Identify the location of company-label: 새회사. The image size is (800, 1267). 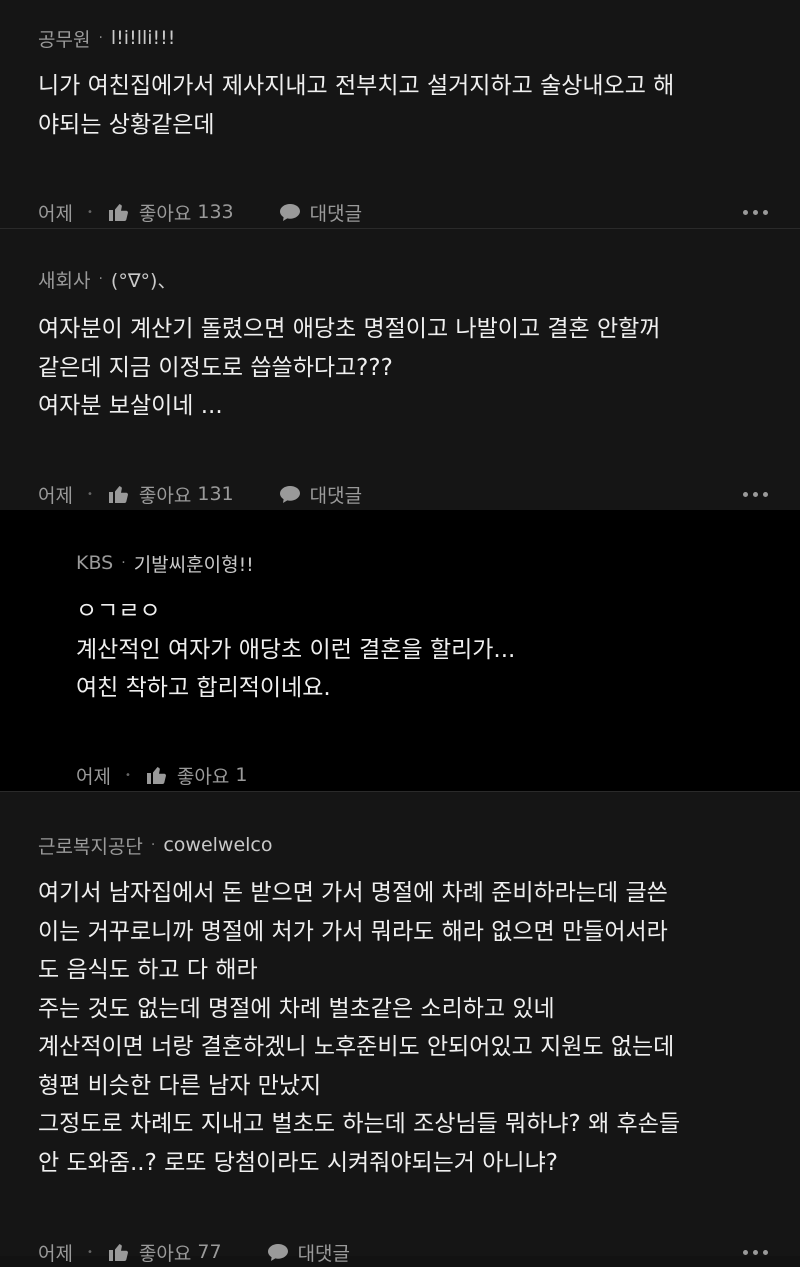
(64, 280).